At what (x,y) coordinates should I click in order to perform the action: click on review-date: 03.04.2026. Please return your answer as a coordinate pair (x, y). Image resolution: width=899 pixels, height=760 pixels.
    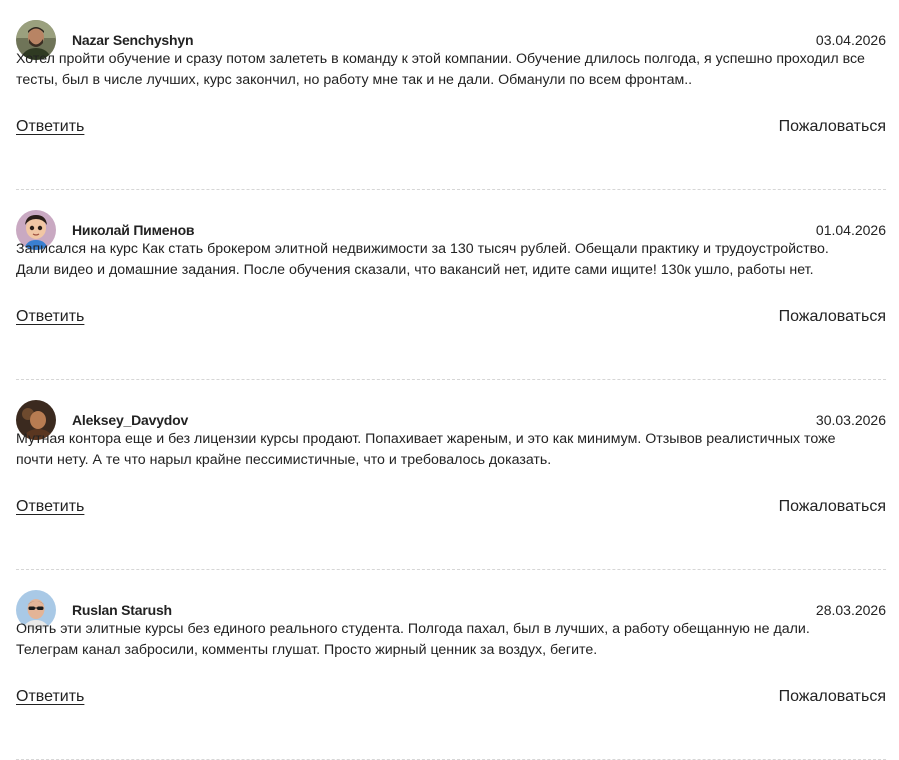
    Looking at the image, I should click on (850, 40).